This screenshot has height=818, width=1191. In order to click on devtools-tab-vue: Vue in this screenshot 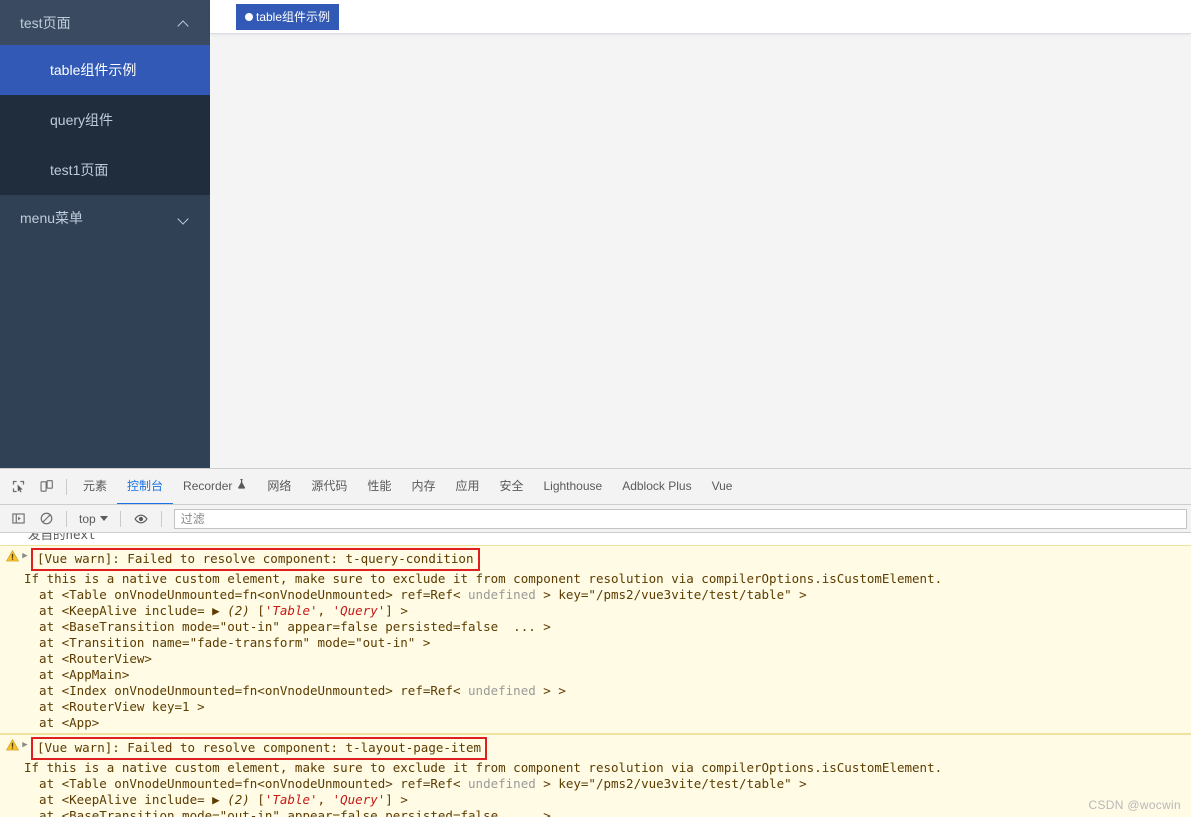, I will do `click(722, 486)`.